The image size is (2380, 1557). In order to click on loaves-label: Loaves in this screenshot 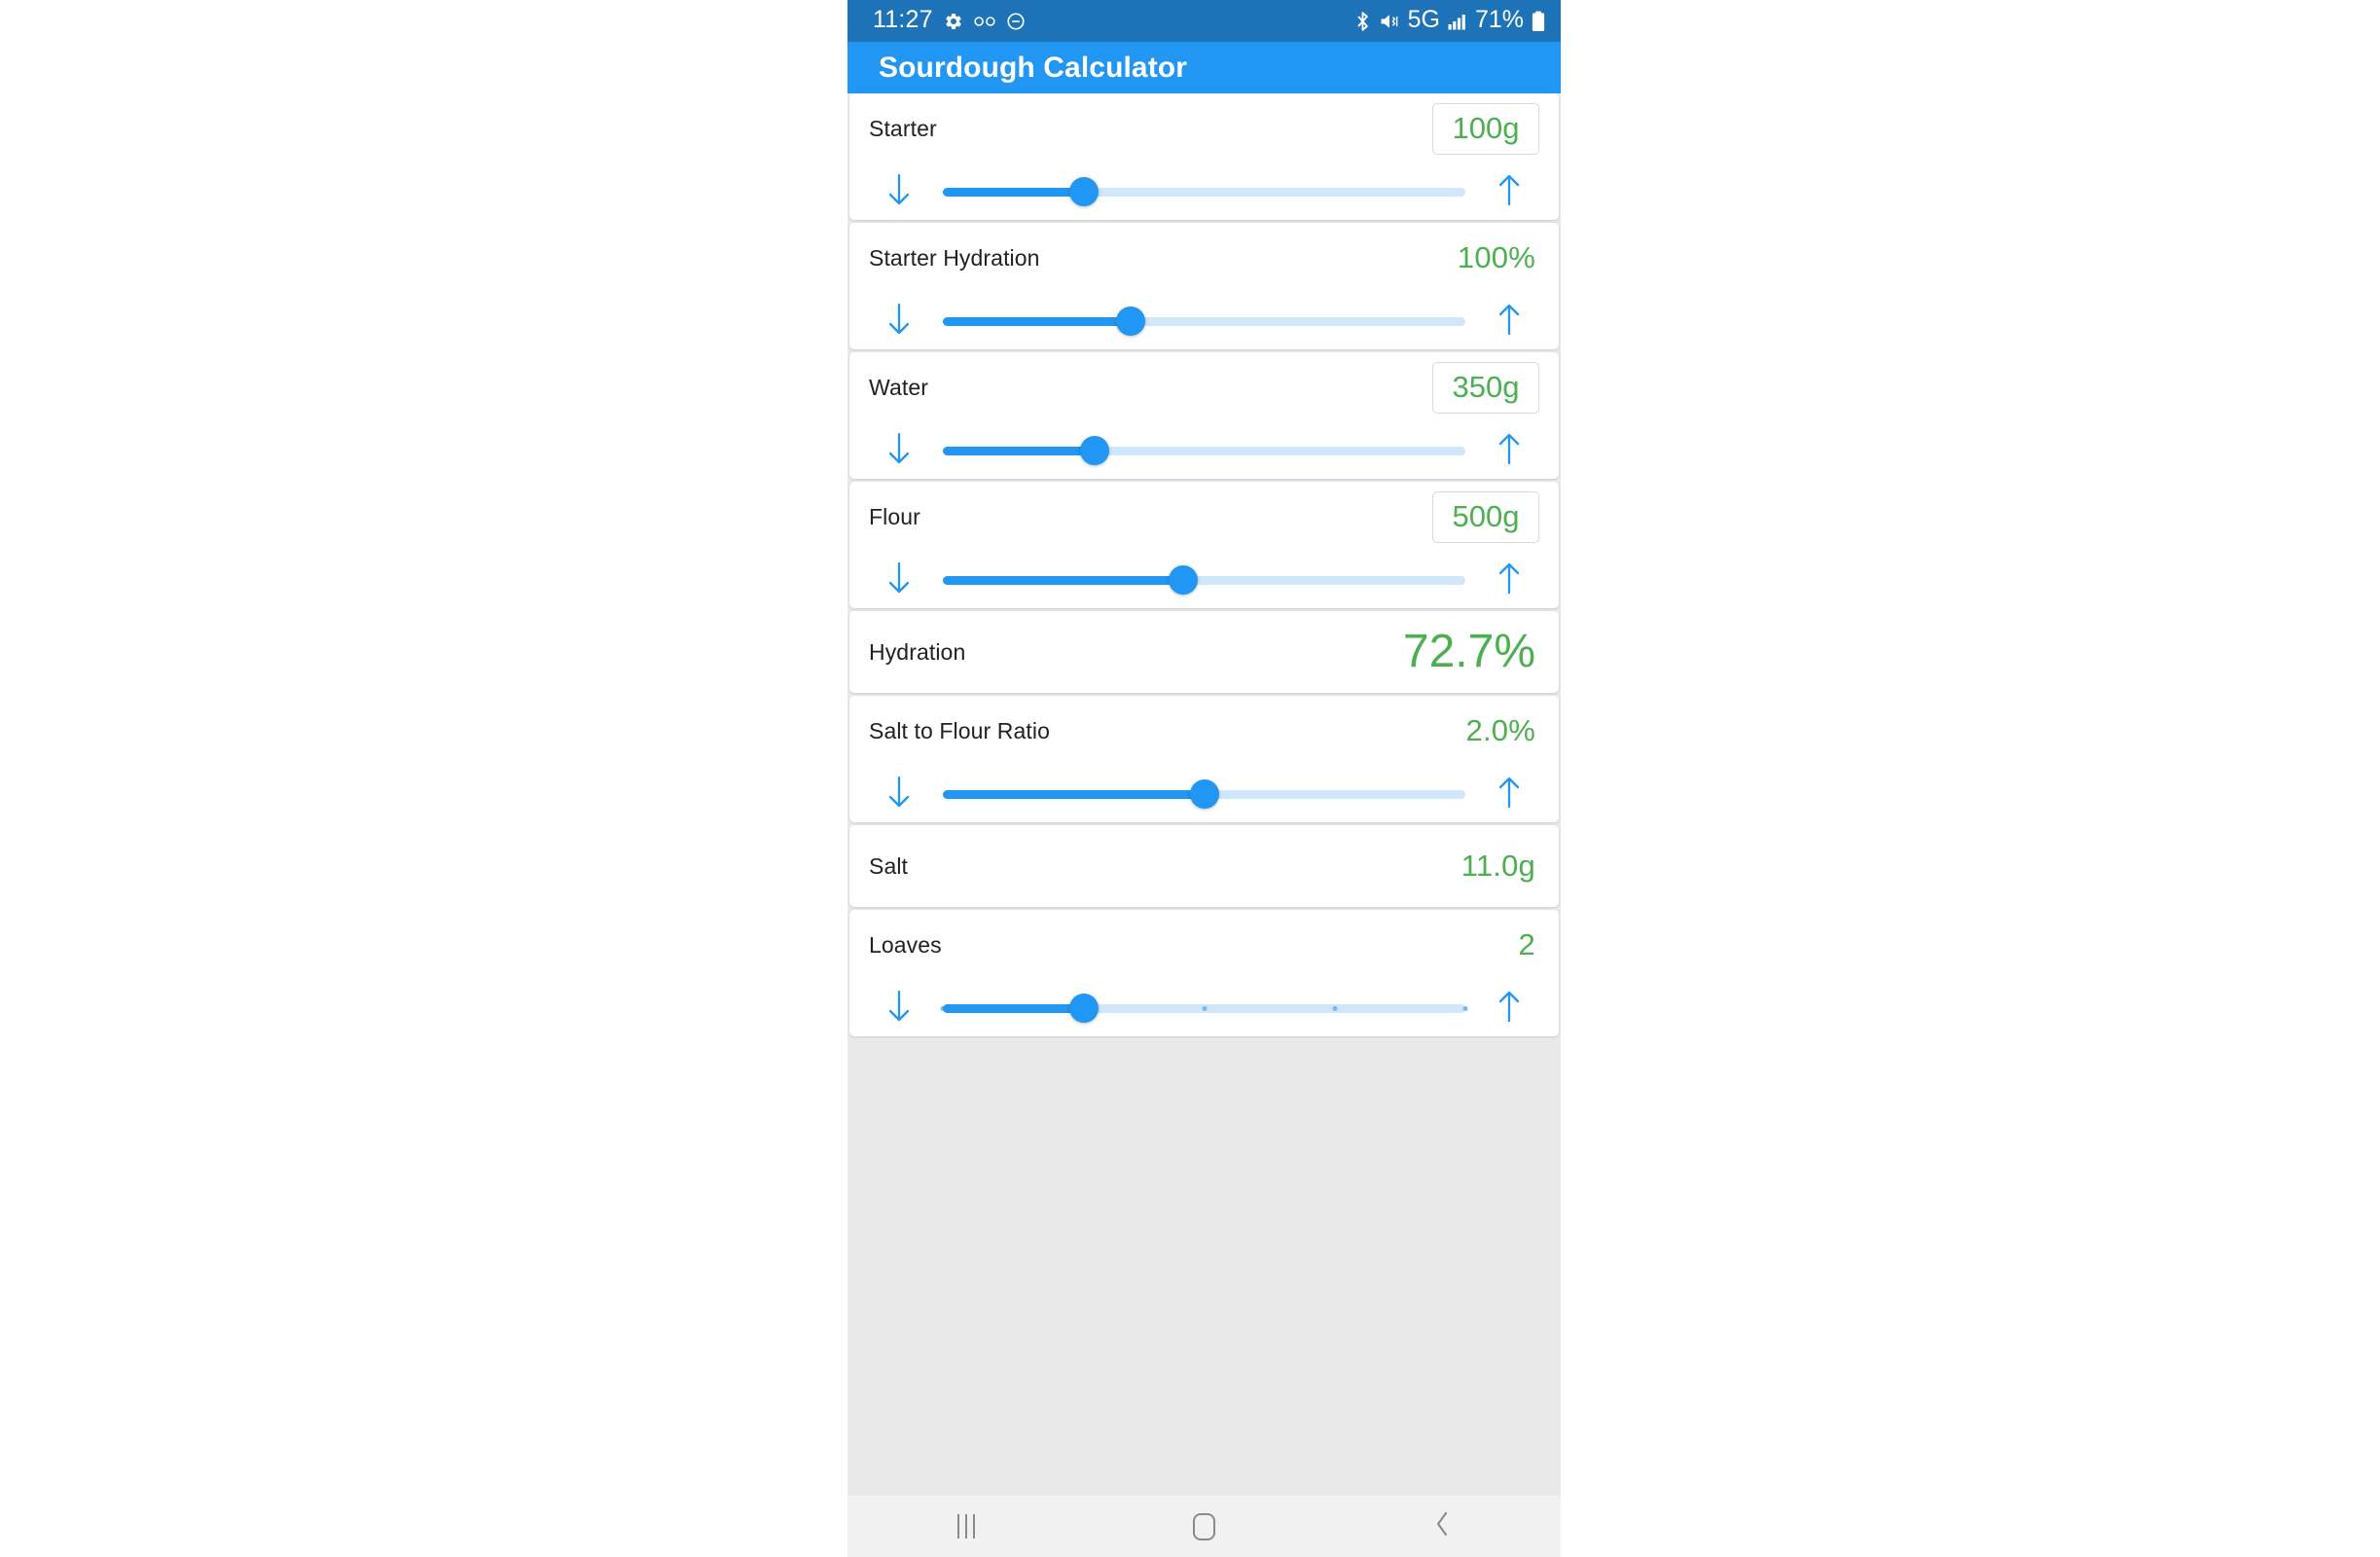, I will do `click(905, 945)`.